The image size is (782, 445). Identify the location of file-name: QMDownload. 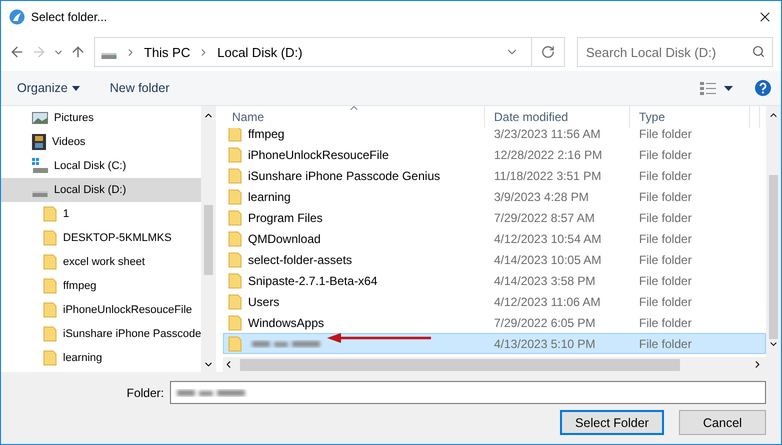
(284, 239).